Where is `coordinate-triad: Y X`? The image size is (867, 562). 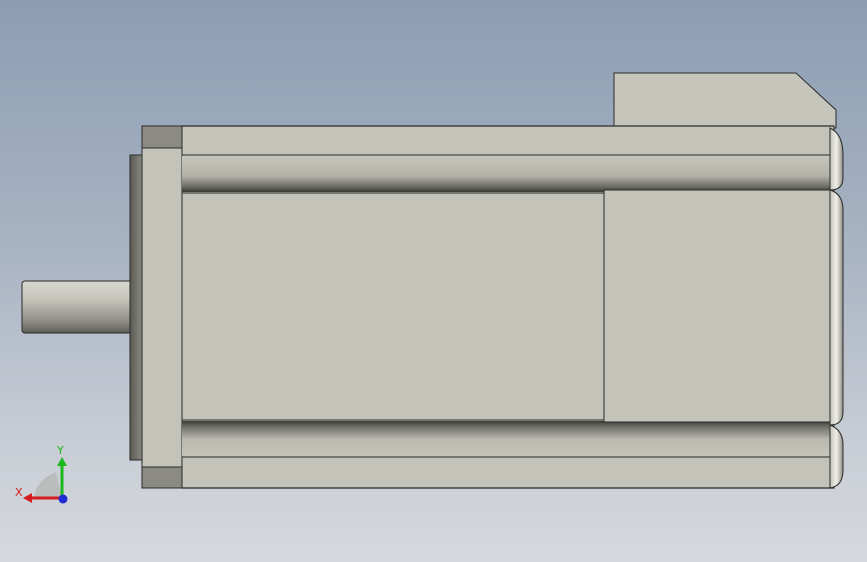
coordinate-triad: Y X is located at coordinates (41, 474).